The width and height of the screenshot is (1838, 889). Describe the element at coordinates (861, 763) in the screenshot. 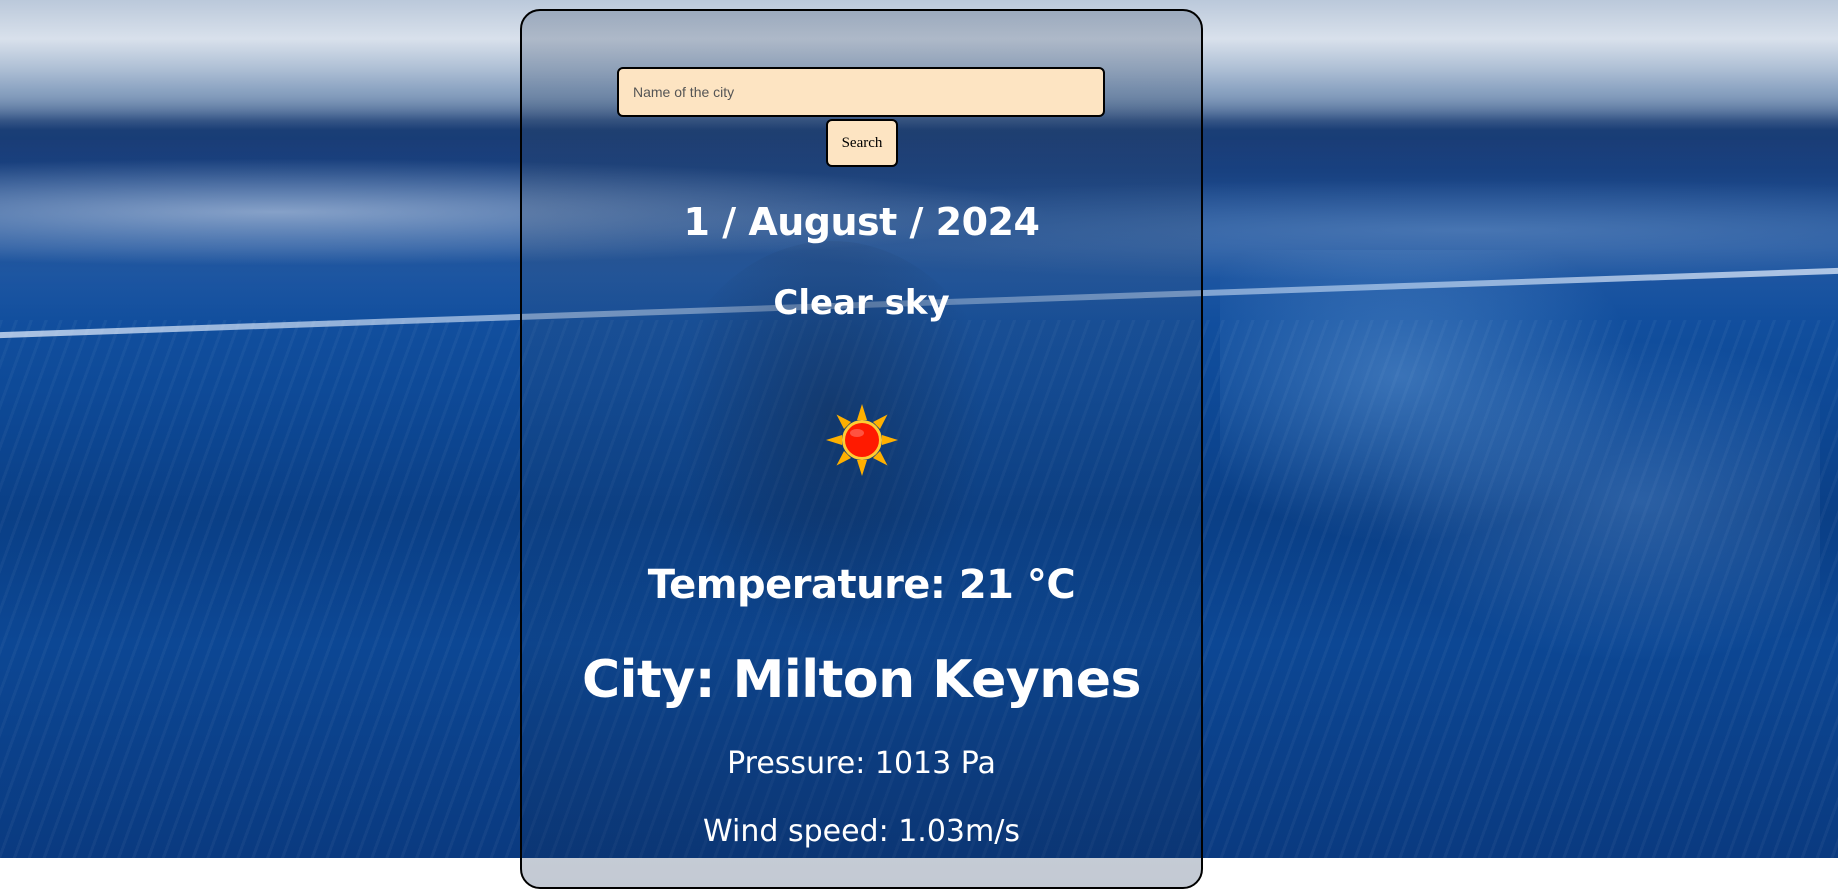

I see `pressure-label: Pressure: 1013 Pa` at that location.